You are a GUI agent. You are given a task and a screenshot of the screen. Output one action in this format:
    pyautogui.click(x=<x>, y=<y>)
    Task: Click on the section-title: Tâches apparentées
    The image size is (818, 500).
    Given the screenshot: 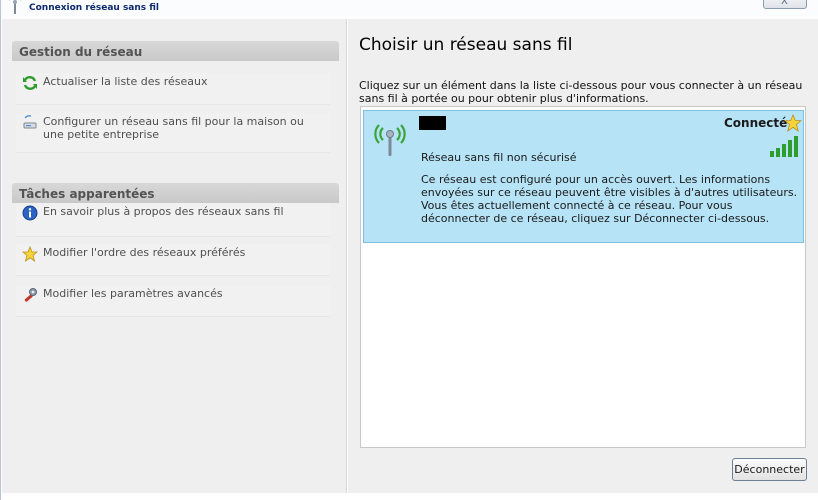 What is the action you would take?
    pyautogui.click(x=87, y=194)
    